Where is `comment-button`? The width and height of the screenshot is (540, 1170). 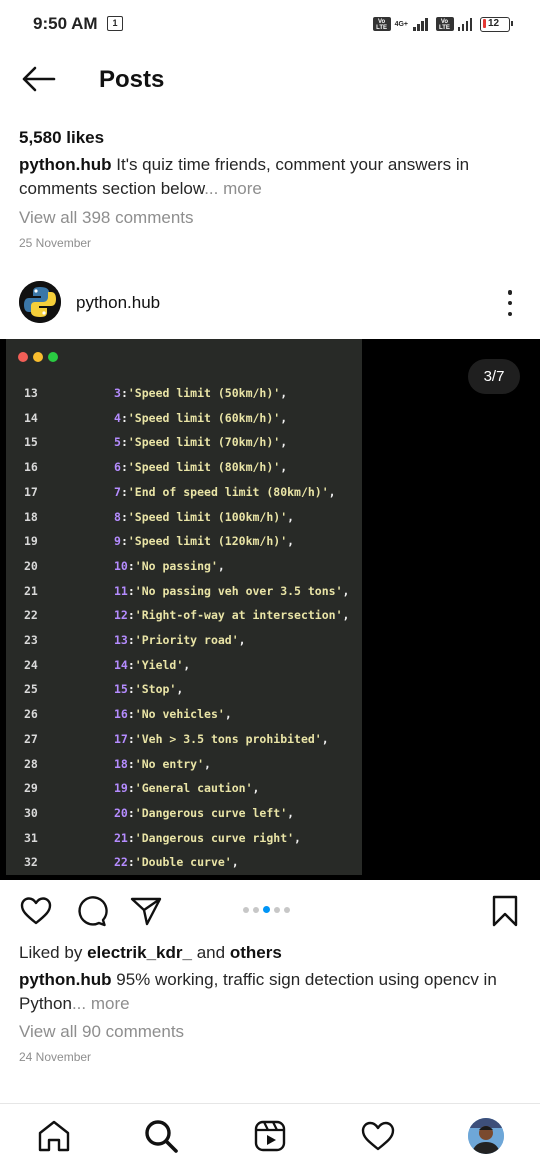
comment-button is located at coordinates (91, 911).